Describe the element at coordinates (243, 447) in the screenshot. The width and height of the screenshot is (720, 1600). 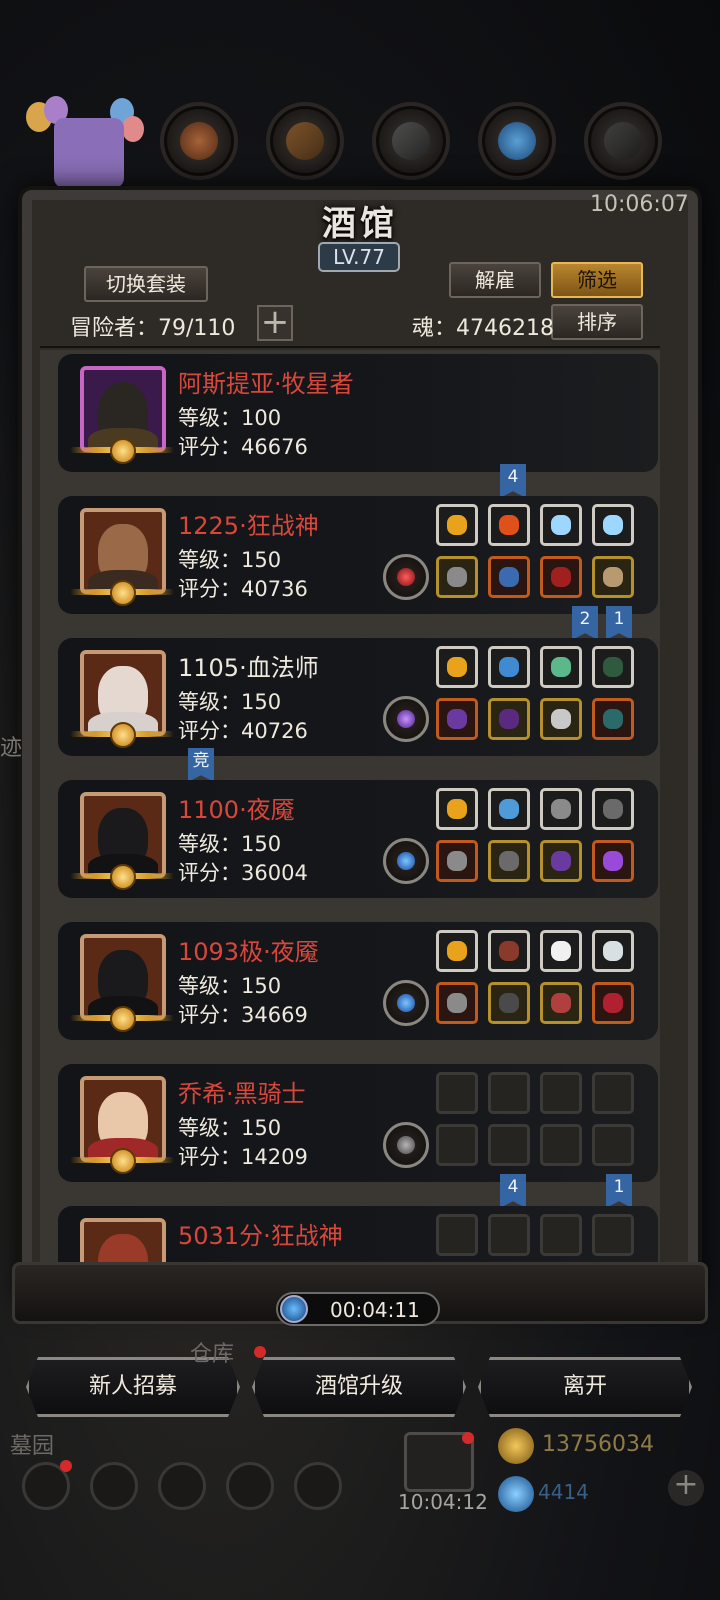
I see `hero-score: 评分：46676` at that location.